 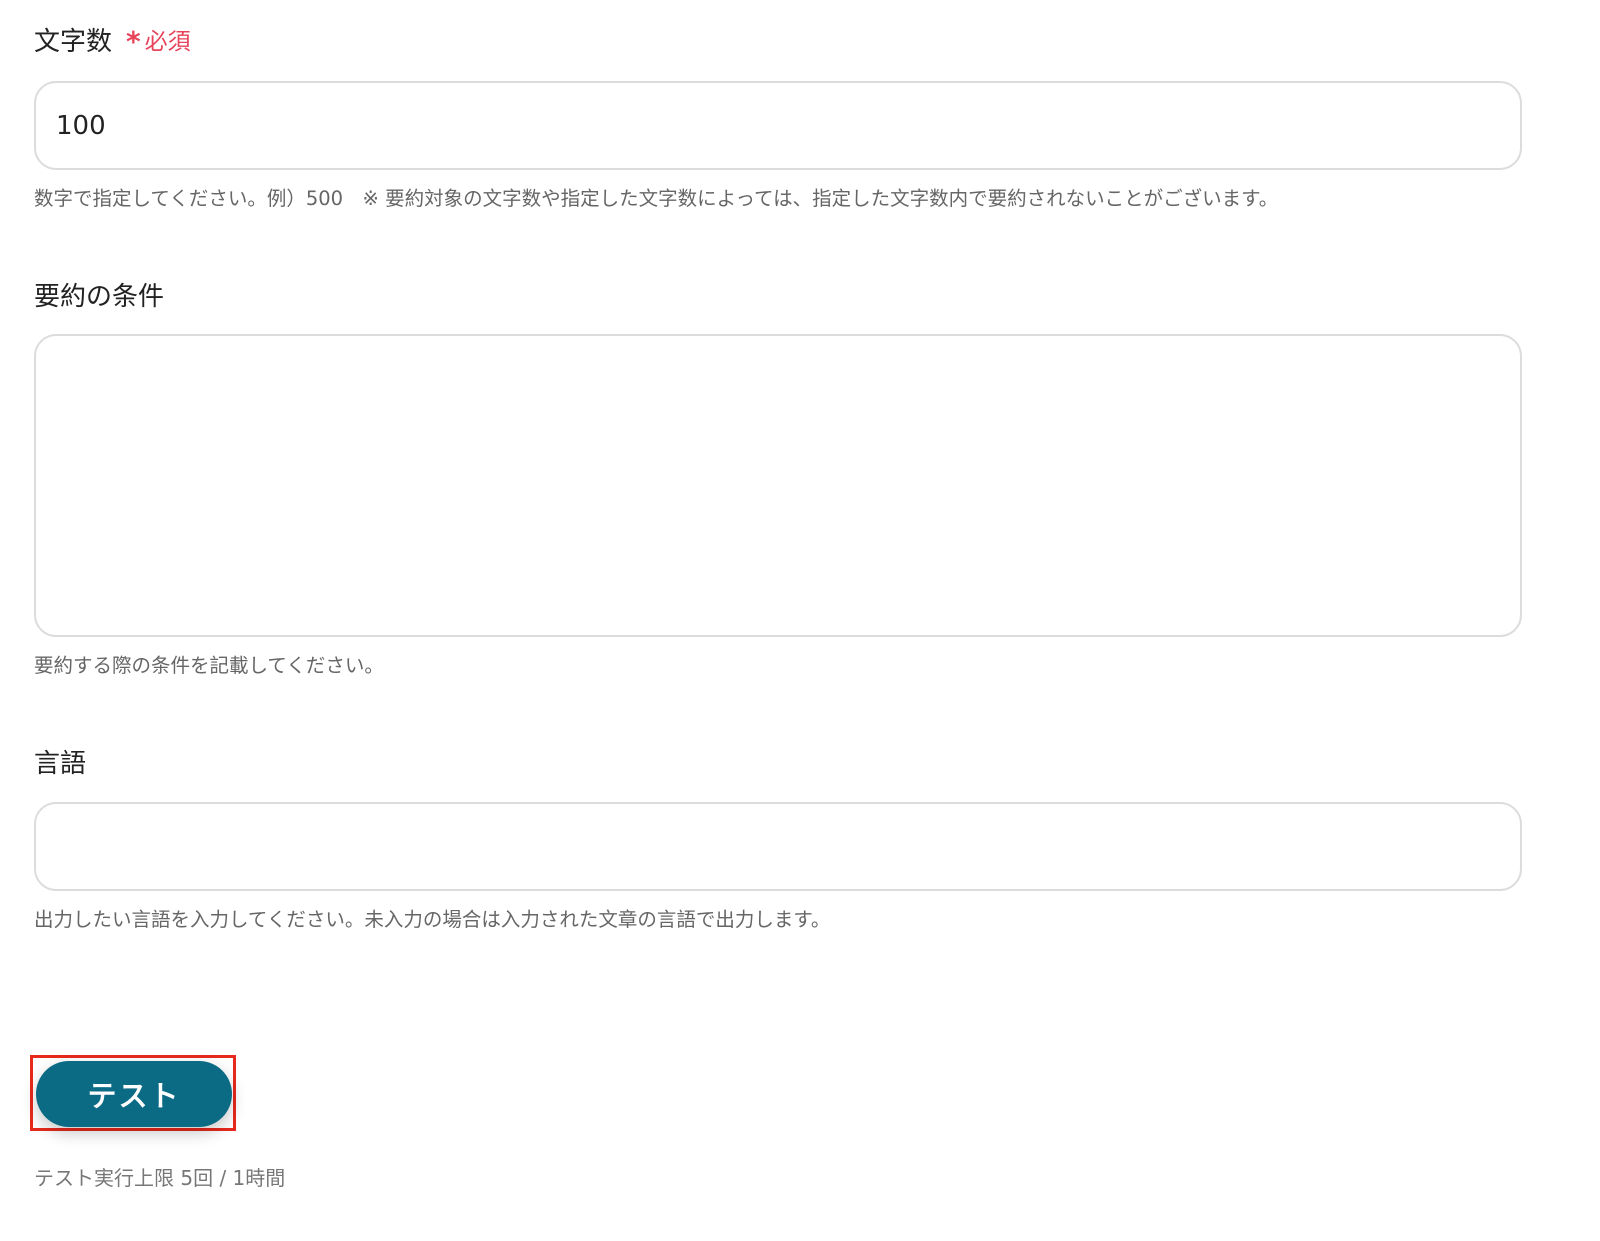 I want to click on language-input, so click(x=778, y=846).